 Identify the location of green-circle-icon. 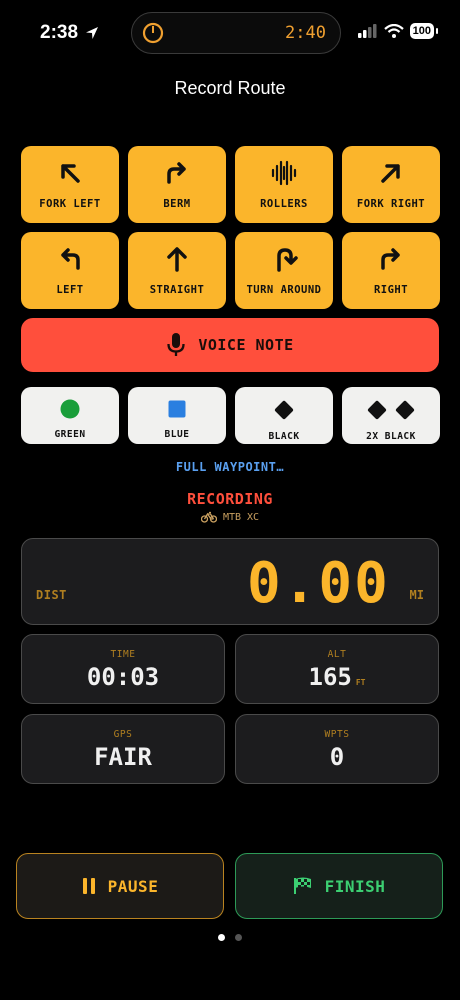
(70, 409).